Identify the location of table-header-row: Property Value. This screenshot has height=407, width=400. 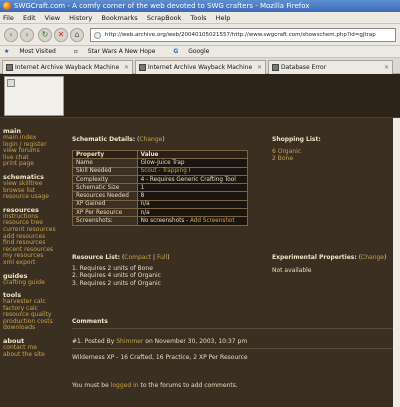
(160, 154).